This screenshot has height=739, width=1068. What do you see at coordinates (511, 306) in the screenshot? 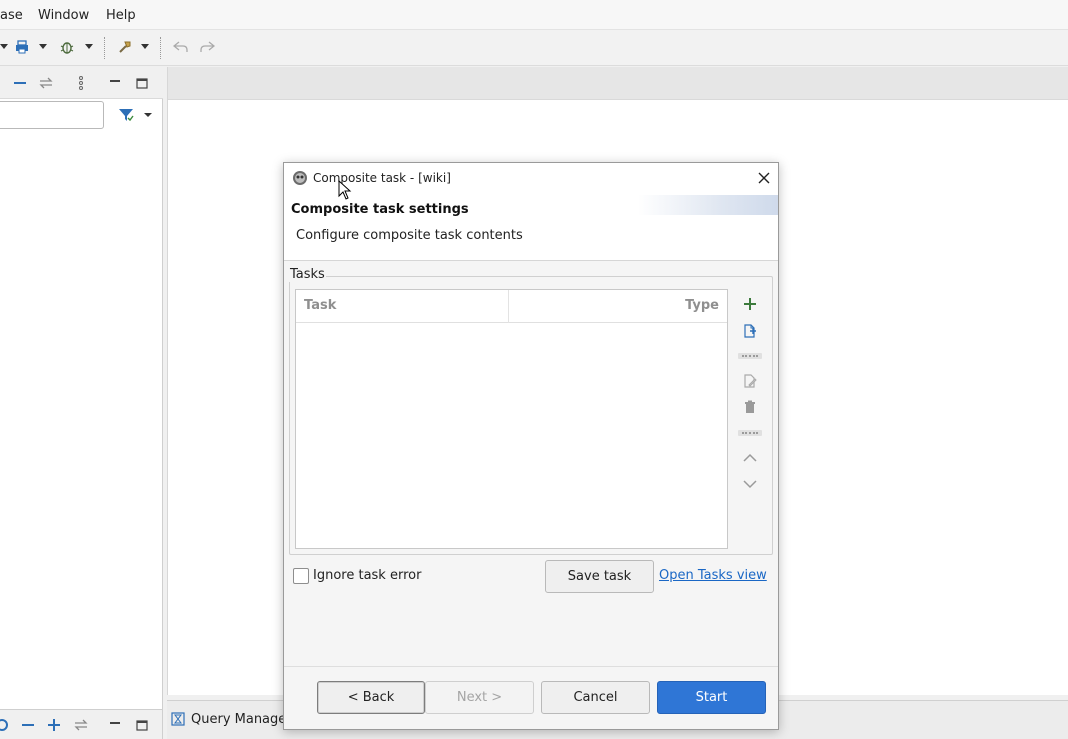
I see `tasks-table-header: Task Type` at bounding box center [511, 306].